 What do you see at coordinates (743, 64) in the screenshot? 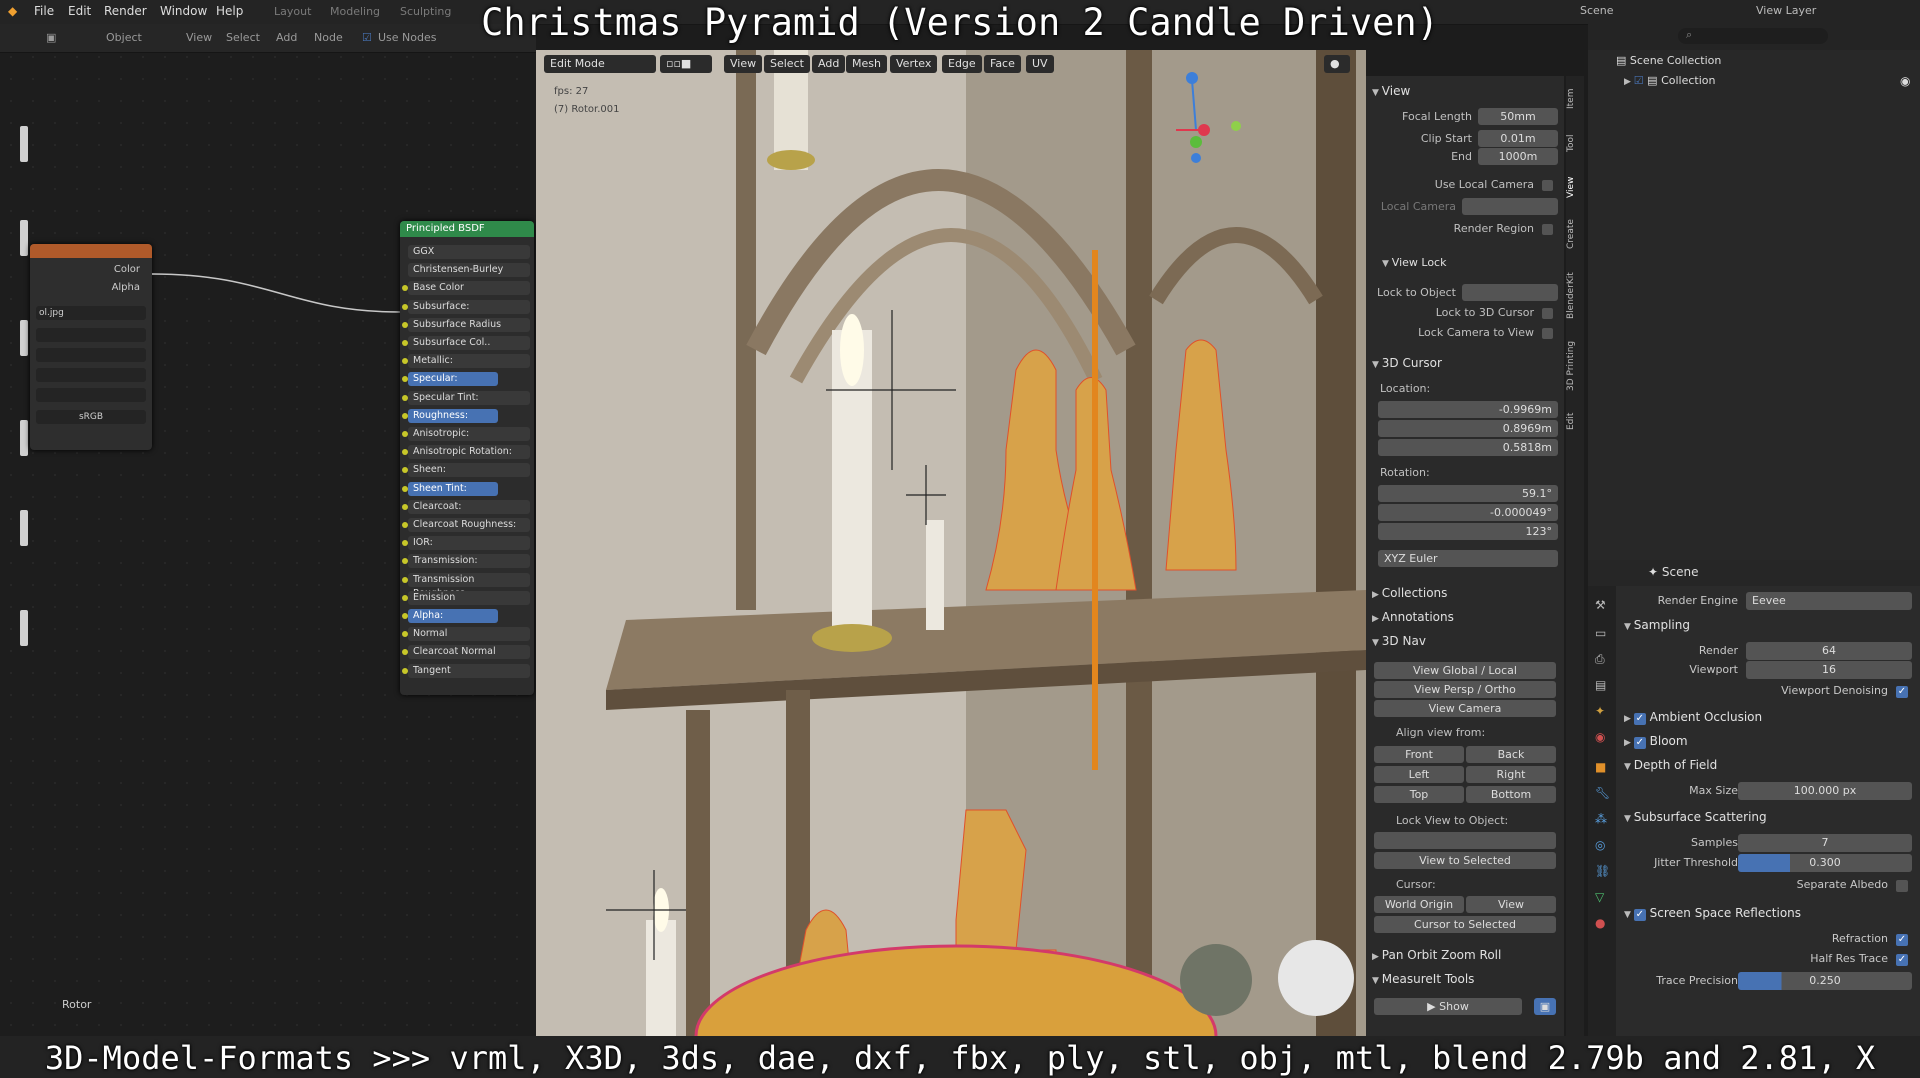
I see `menu-view: View` at bounding box center [743, 64].